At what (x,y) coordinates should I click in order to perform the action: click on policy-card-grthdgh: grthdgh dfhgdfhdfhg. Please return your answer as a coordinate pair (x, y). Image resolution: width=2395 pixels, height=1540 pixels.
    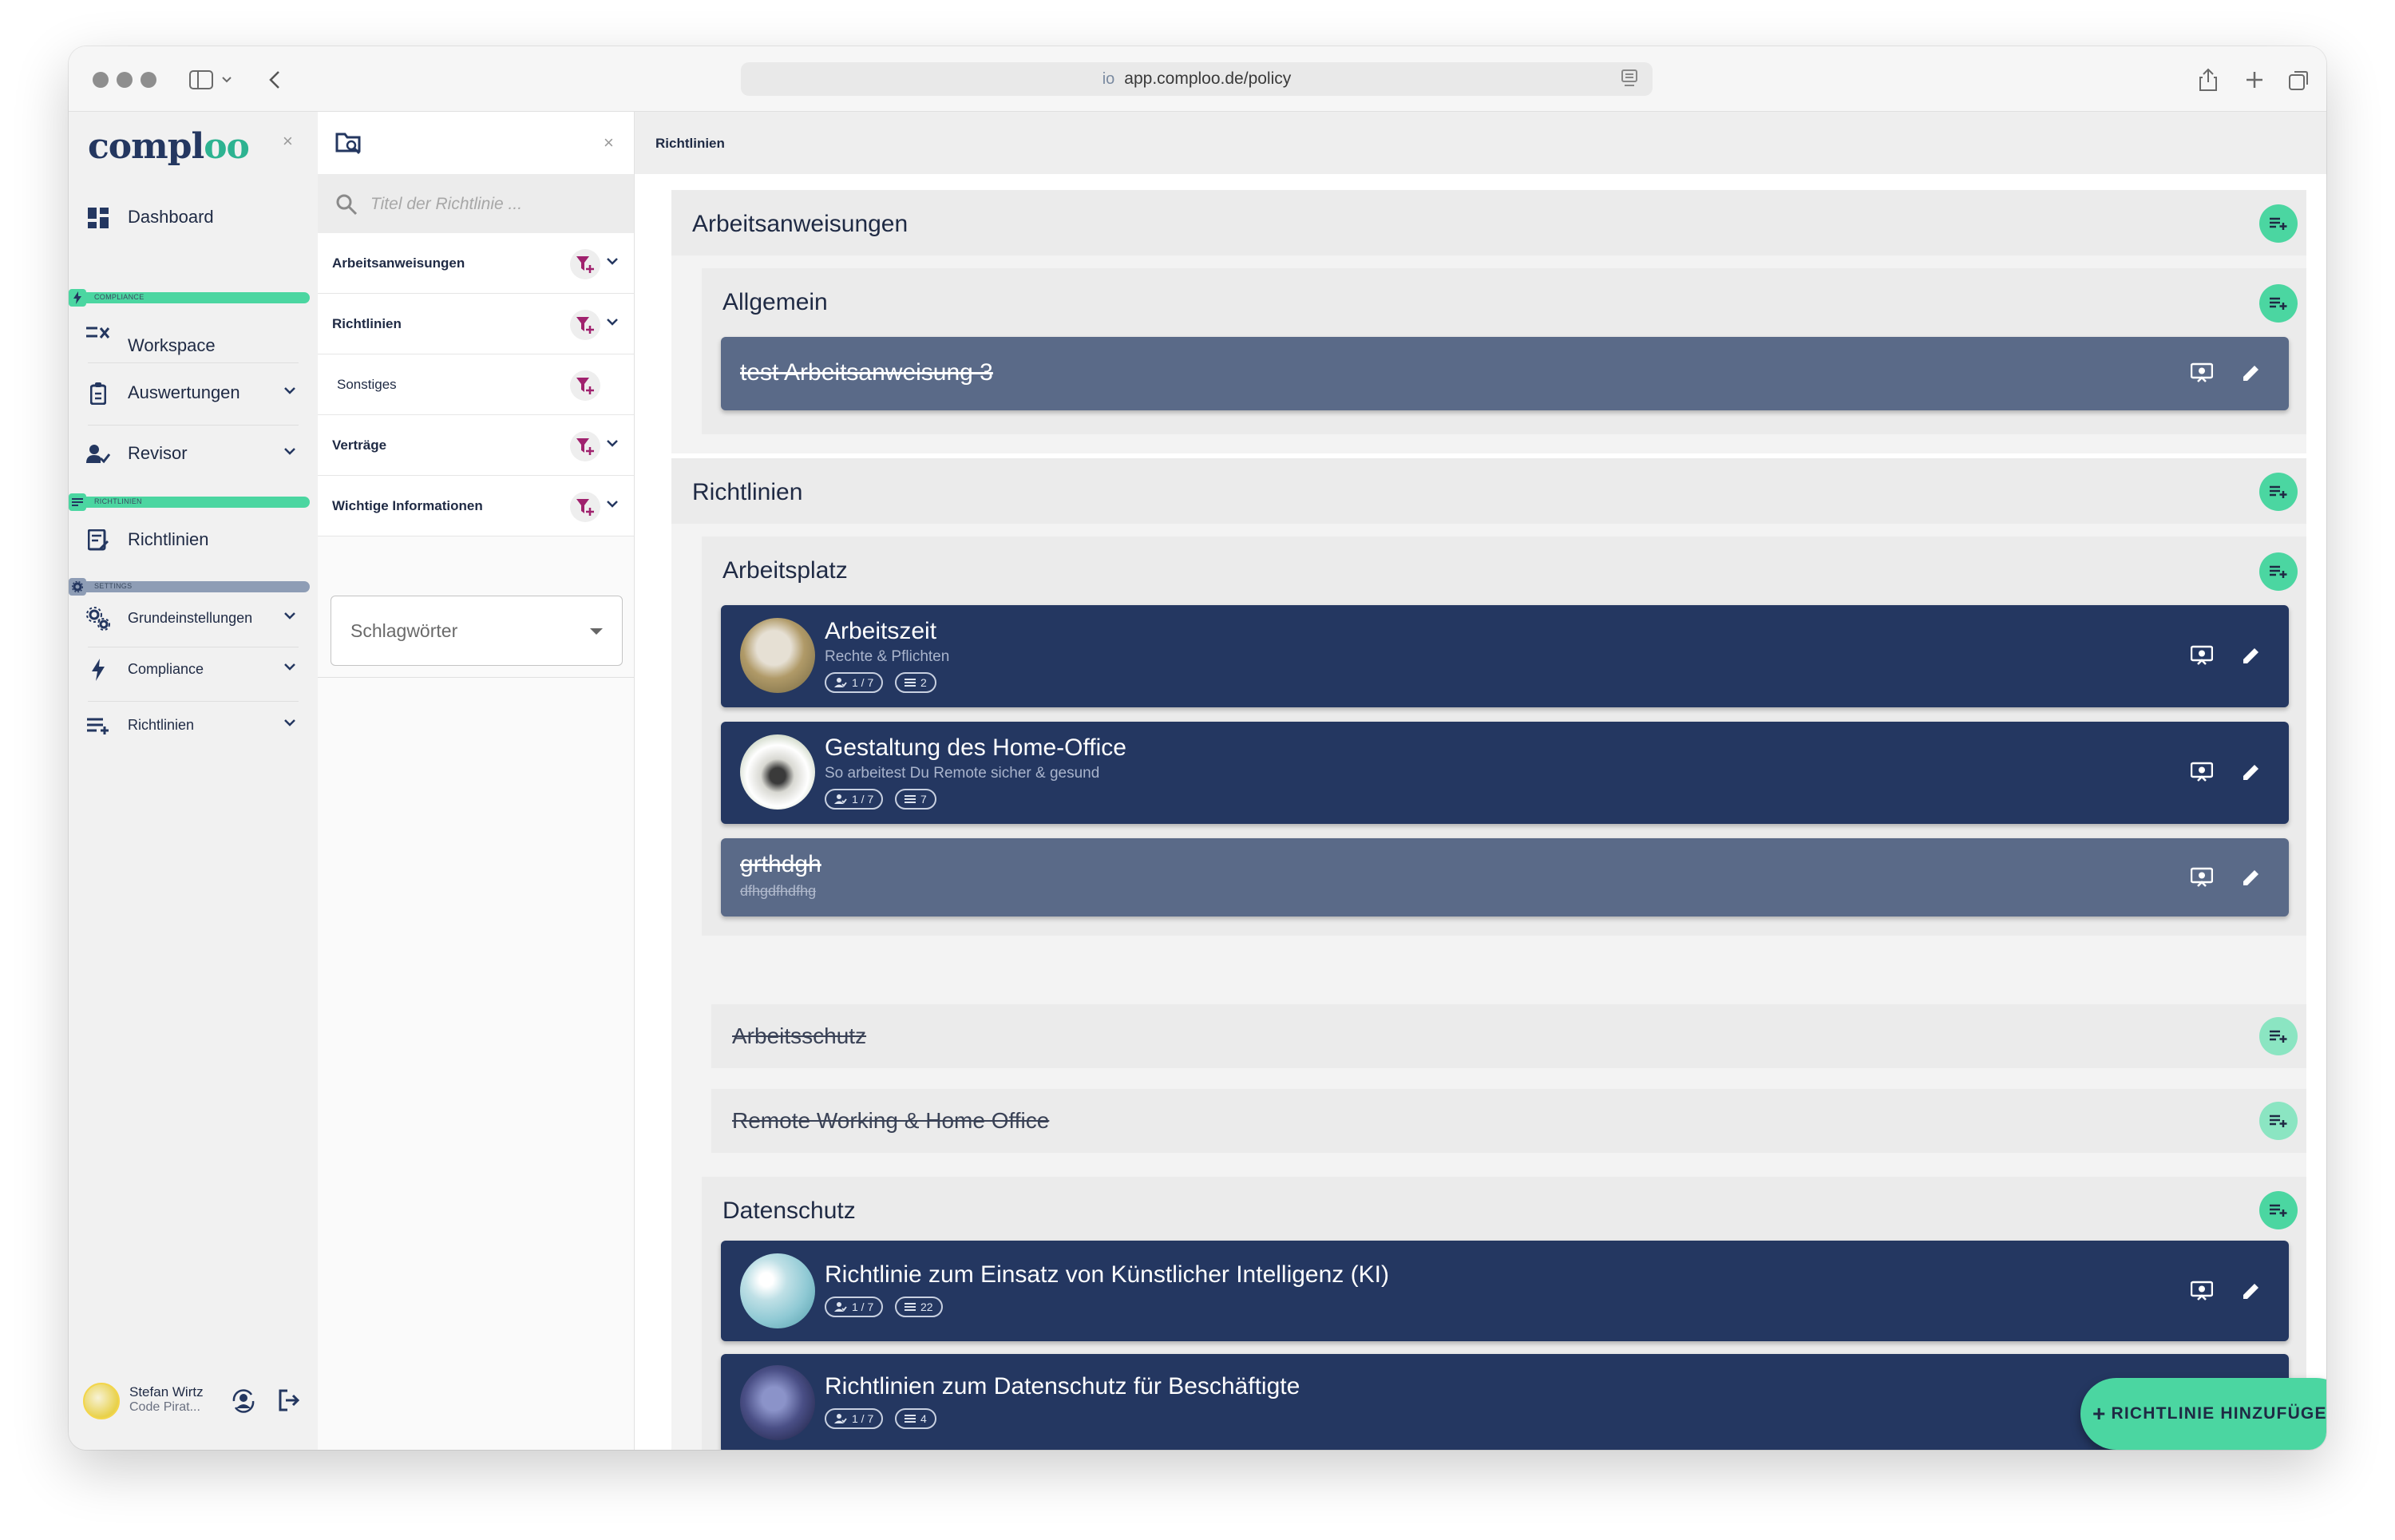
    Looking at the image, I should click on (1505, 877).